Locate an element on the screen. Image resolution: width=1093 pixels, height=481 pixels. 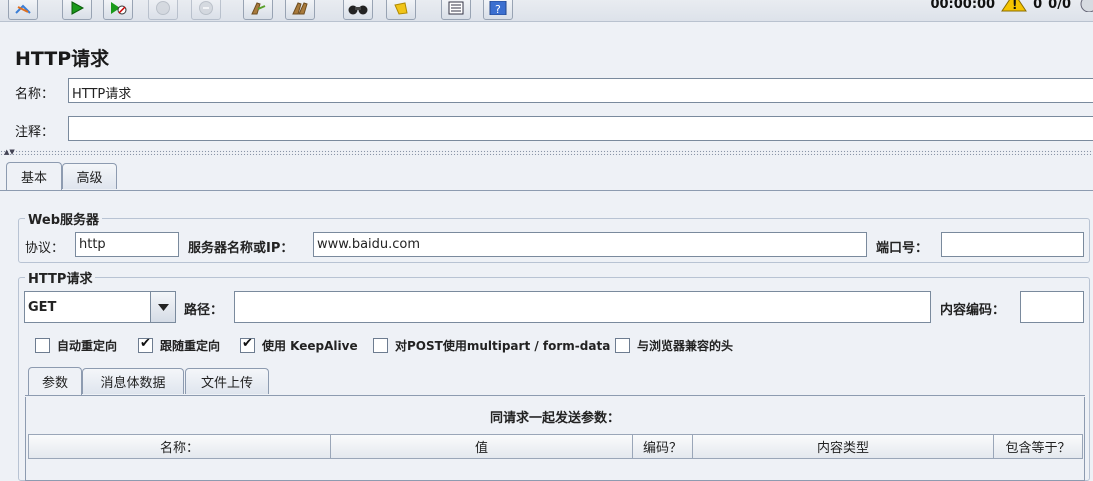
thread-count: 0/0 is located at coordinates (1059, 6).